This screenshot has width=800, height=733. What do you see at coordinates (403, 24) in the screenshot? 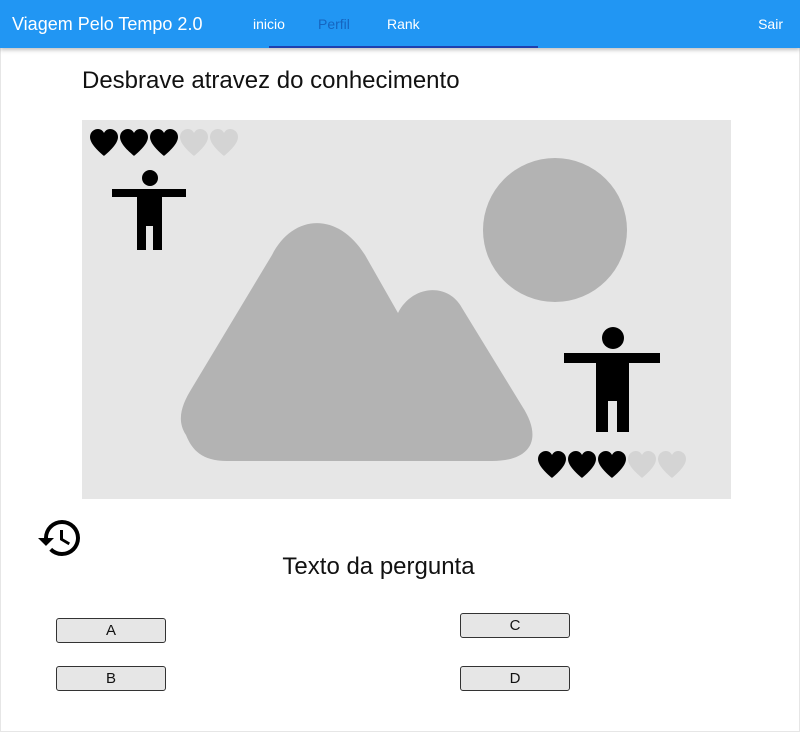
I see `nav-tab-rank: Rank` at bounding box center [403, 24].